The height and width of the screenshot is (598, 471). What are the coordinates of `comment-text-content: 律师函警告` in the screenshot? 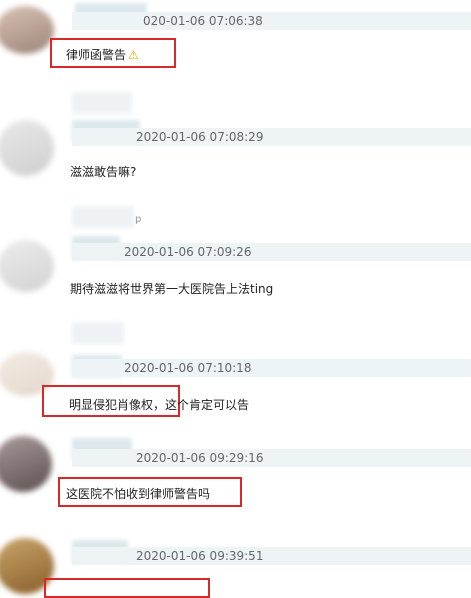 It's located at (96, 55).